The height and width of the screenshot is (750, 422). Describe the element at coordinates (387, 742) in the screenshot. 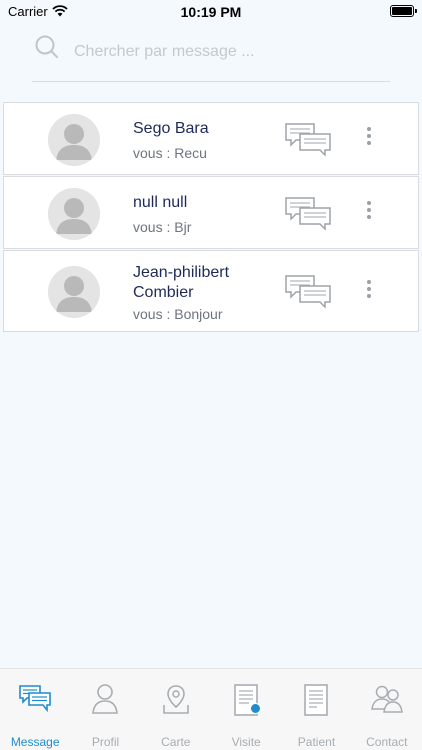

I see `tab-label: Contact` at that location.